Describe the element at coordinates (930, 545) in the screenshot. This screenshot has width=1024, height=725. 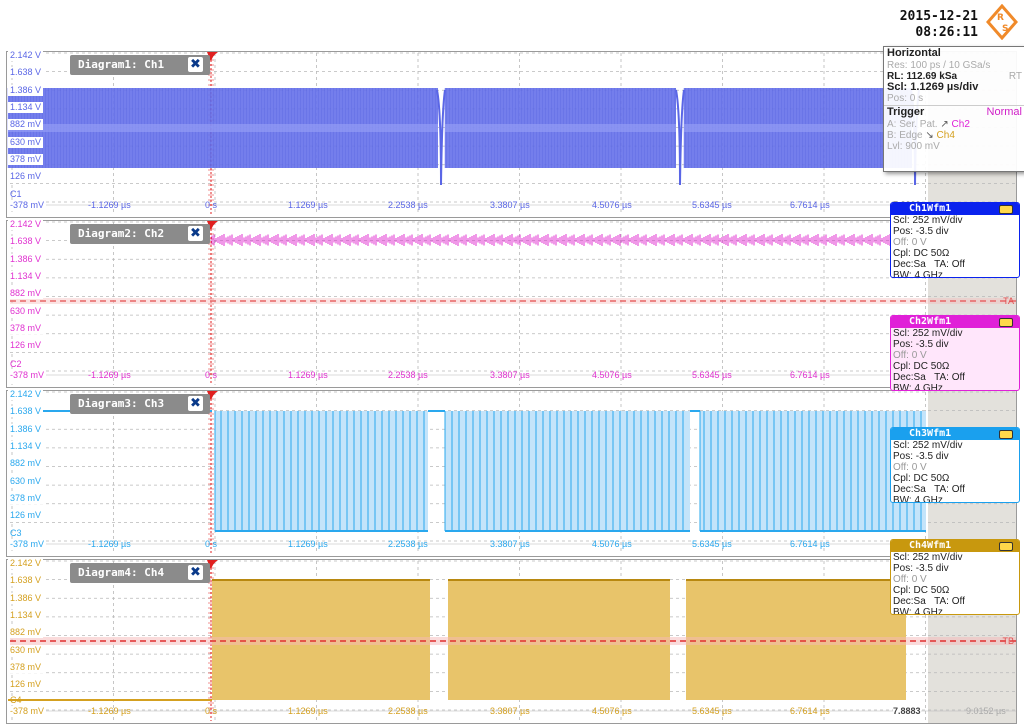
I see `channel-name: Ch4Wfm1` at that location.